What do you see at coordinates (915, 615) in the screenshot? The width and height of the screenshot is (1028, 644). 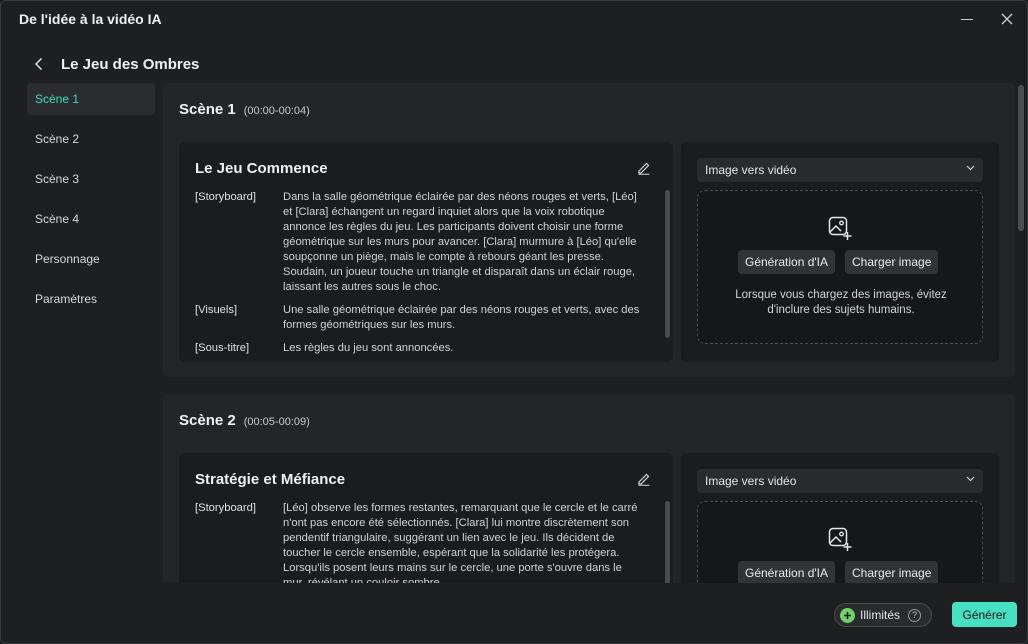 I see `help-icon: ?` at bounding box center [915, 615].